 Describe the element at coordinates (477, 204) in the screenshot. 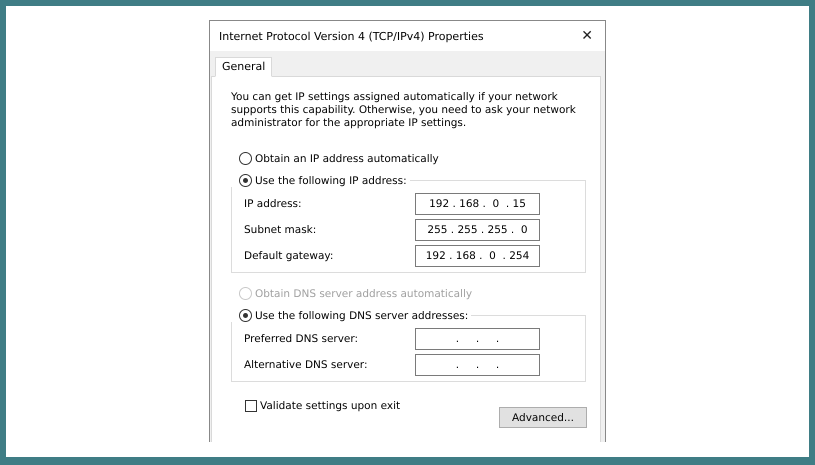

I see `ip-address-field: 192 . 168 . 0 . 15` at that location.